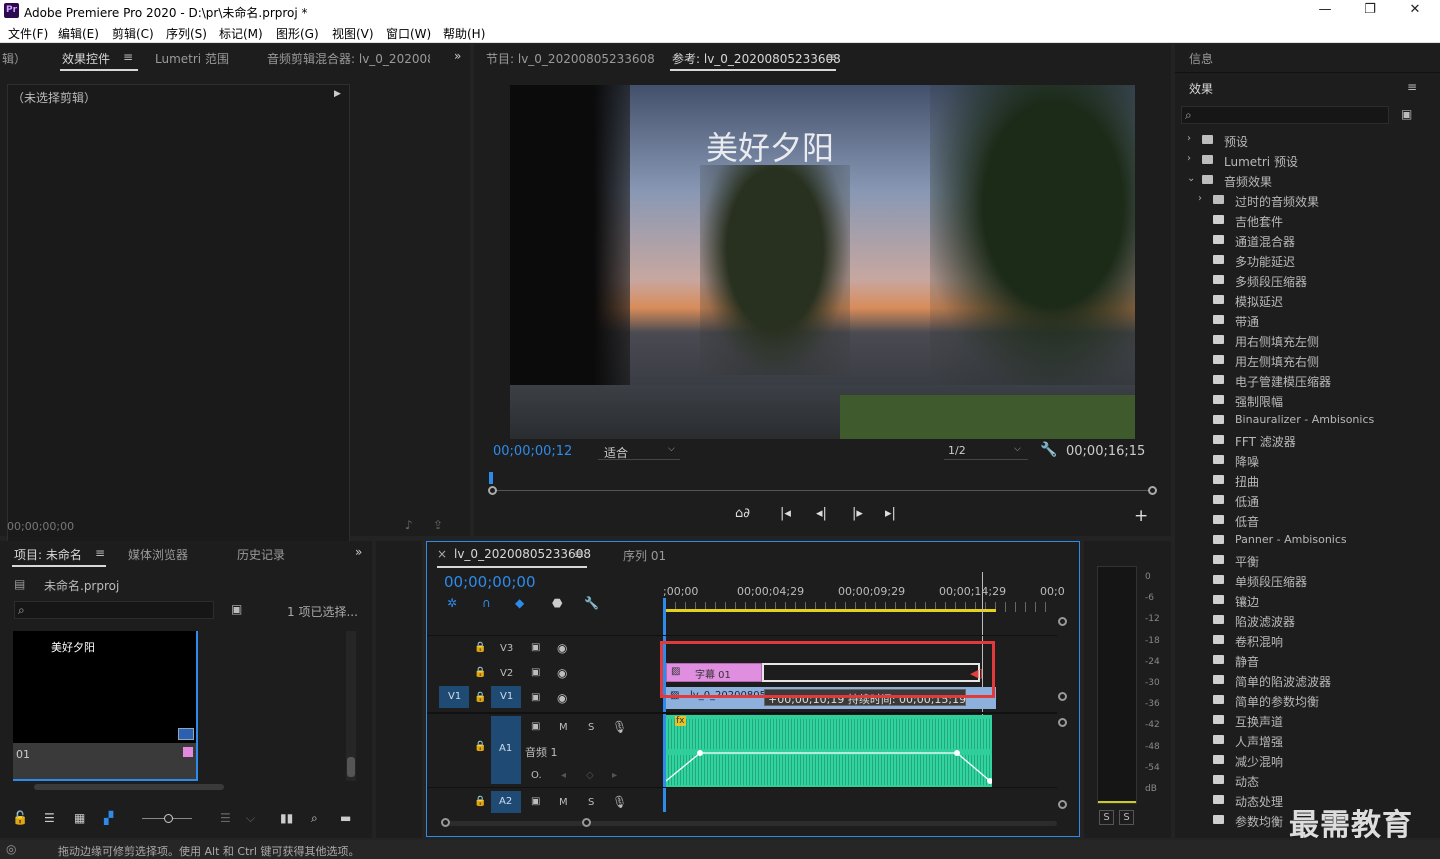 The width and height of the screenshot is (1440, 859). What do you see at coordinates (519, 603) in the screenshot?
I see `linked-selection-icon: ◆` at bounding box center [519, 603].